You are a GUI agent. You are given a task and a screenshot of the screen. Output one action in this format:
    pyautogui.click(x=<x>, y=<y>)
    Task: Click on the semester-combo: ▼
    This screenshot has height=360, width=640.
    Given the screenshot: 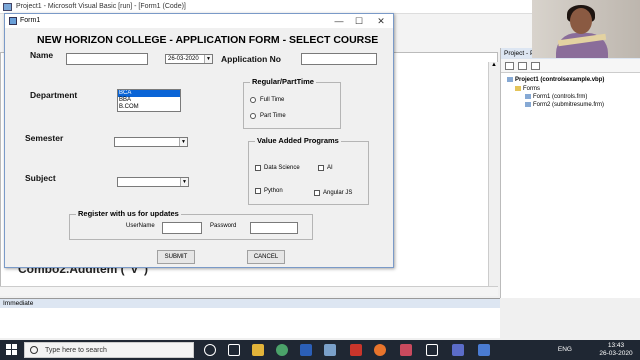 What is the action you would take?
    pyautogui.click(x=151, y=142)
    